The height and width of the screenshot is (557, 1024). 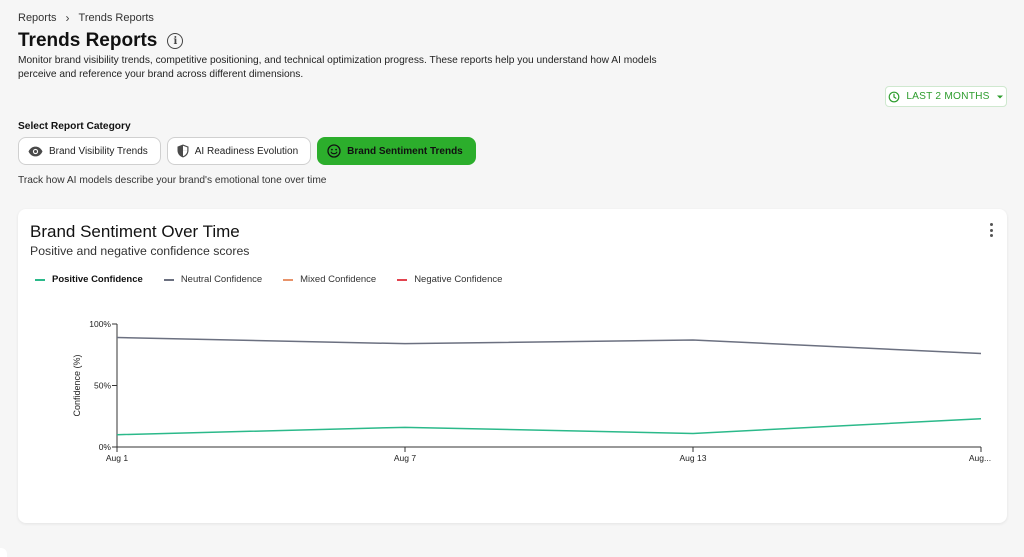 I want to click on info-icon: i, so click(x=175, y=41).